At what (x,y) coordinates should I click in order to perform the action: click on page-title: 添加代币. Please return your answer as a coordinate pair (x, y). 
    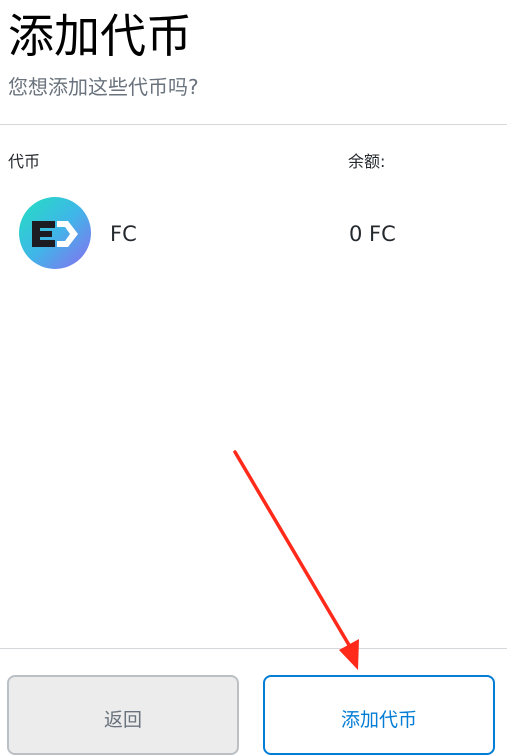
    Looking at the image, I should click on (100, 36).